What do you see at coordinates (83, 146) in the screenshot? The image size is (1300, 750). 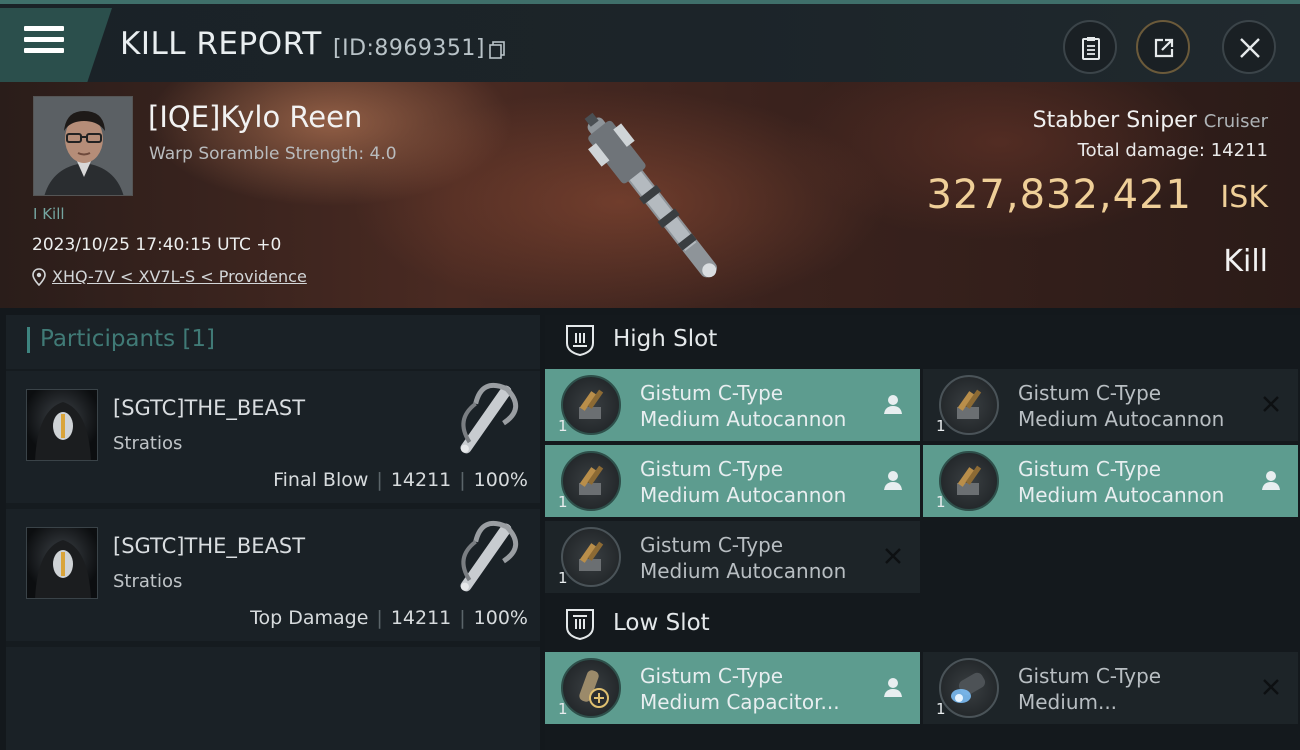 I see `victim-avatar` at bounding box center [83, 146].